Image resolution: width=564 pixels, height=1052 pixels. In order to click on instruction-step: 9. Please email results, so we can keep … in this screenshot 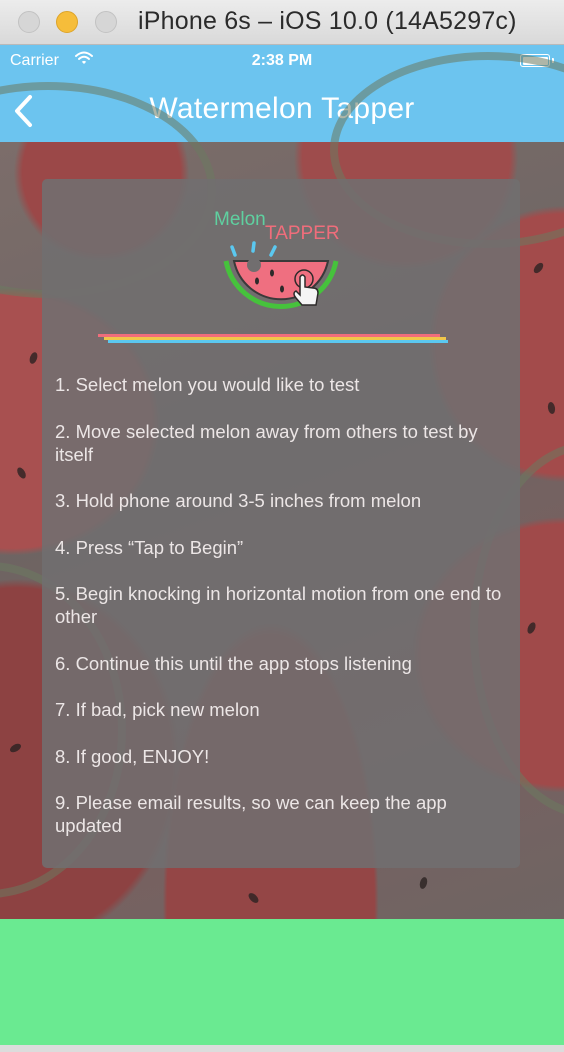, I will do `click(251, 814)`.